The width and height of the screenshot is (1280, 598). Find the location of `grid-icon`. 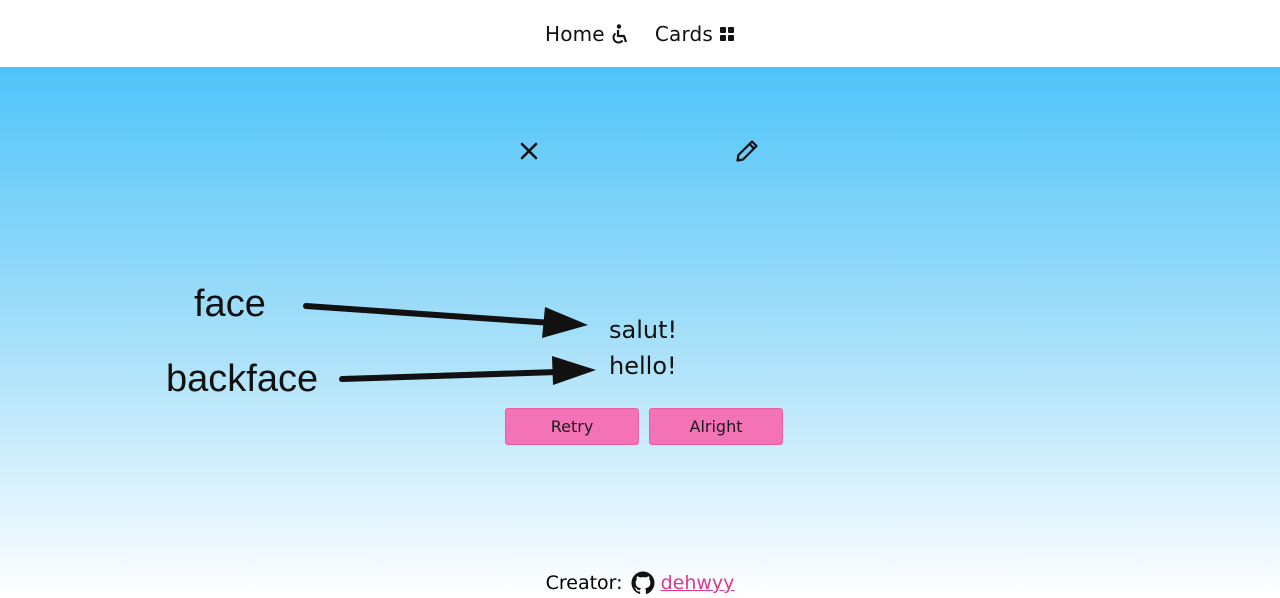

grid-icon is located at coordinates (727, 33).